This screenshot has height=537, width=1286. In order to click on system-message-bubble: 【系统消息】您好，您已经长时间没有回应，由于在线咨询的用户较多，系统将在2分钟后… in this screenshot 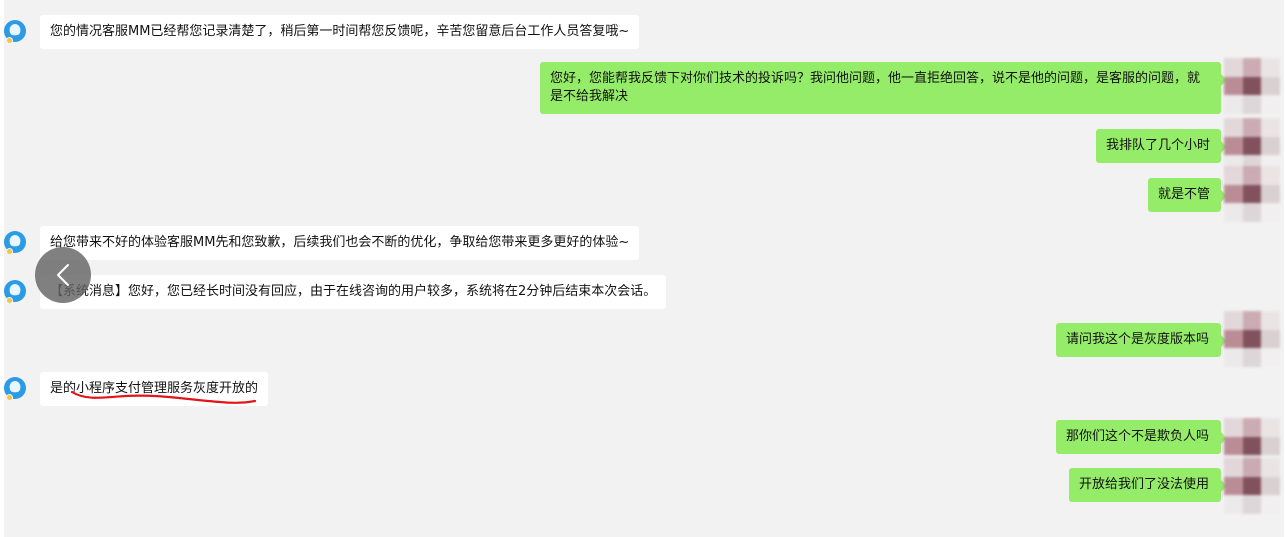, I will do `click(353, 292)`.